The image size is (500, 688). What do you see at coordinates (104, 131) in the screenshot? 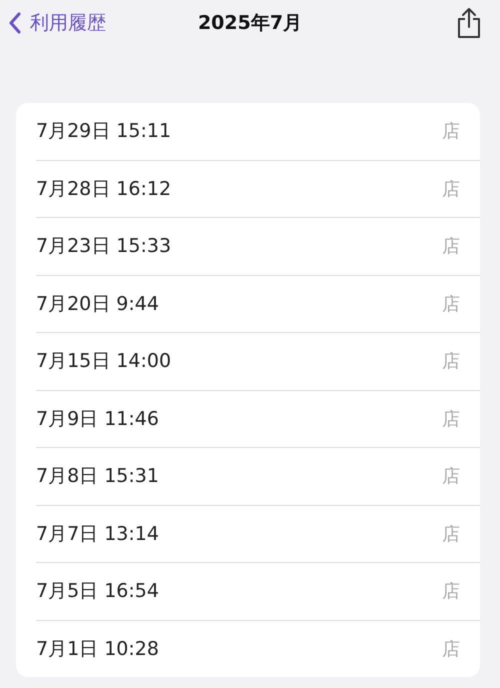
I see `date-time: 7月29日 15:11` at bounding box center [104, 131].